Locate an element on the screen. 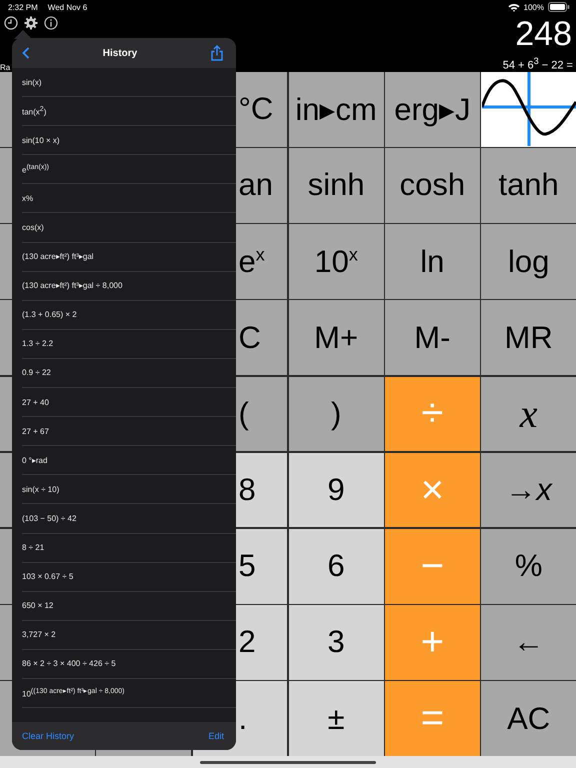  calculator-key: % is located at coordinates (528, 566).